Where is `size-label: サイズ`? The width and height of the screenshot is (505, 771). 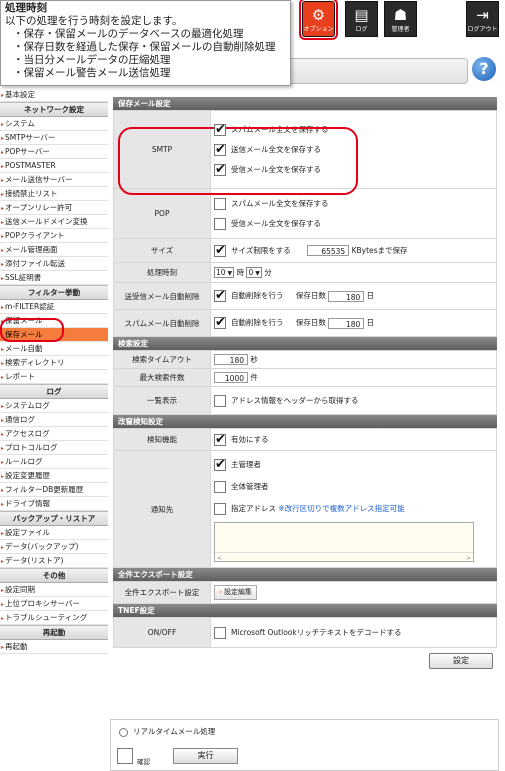
size-label: サイズ is located at coordinates (162, 250).